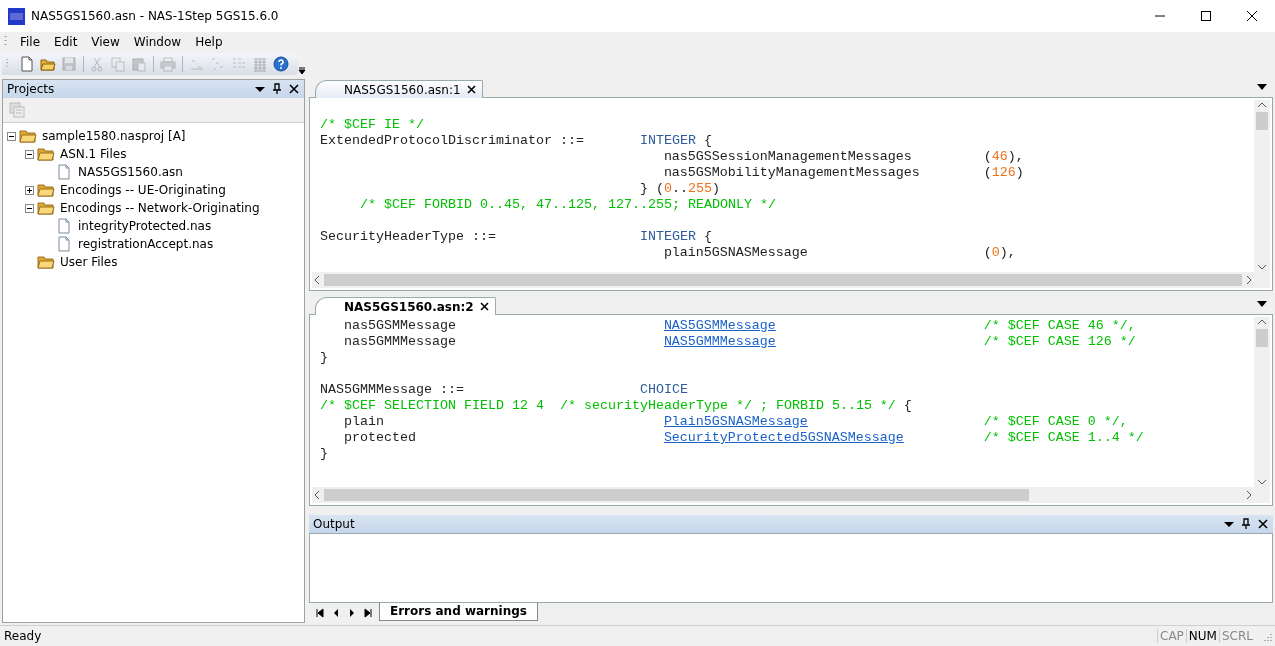 Image resolution: width=1275 pixels, height=646 pixels. Describe the element at coordinates (679, 188) in the screenshot. I see `code-text: ..` at that location.